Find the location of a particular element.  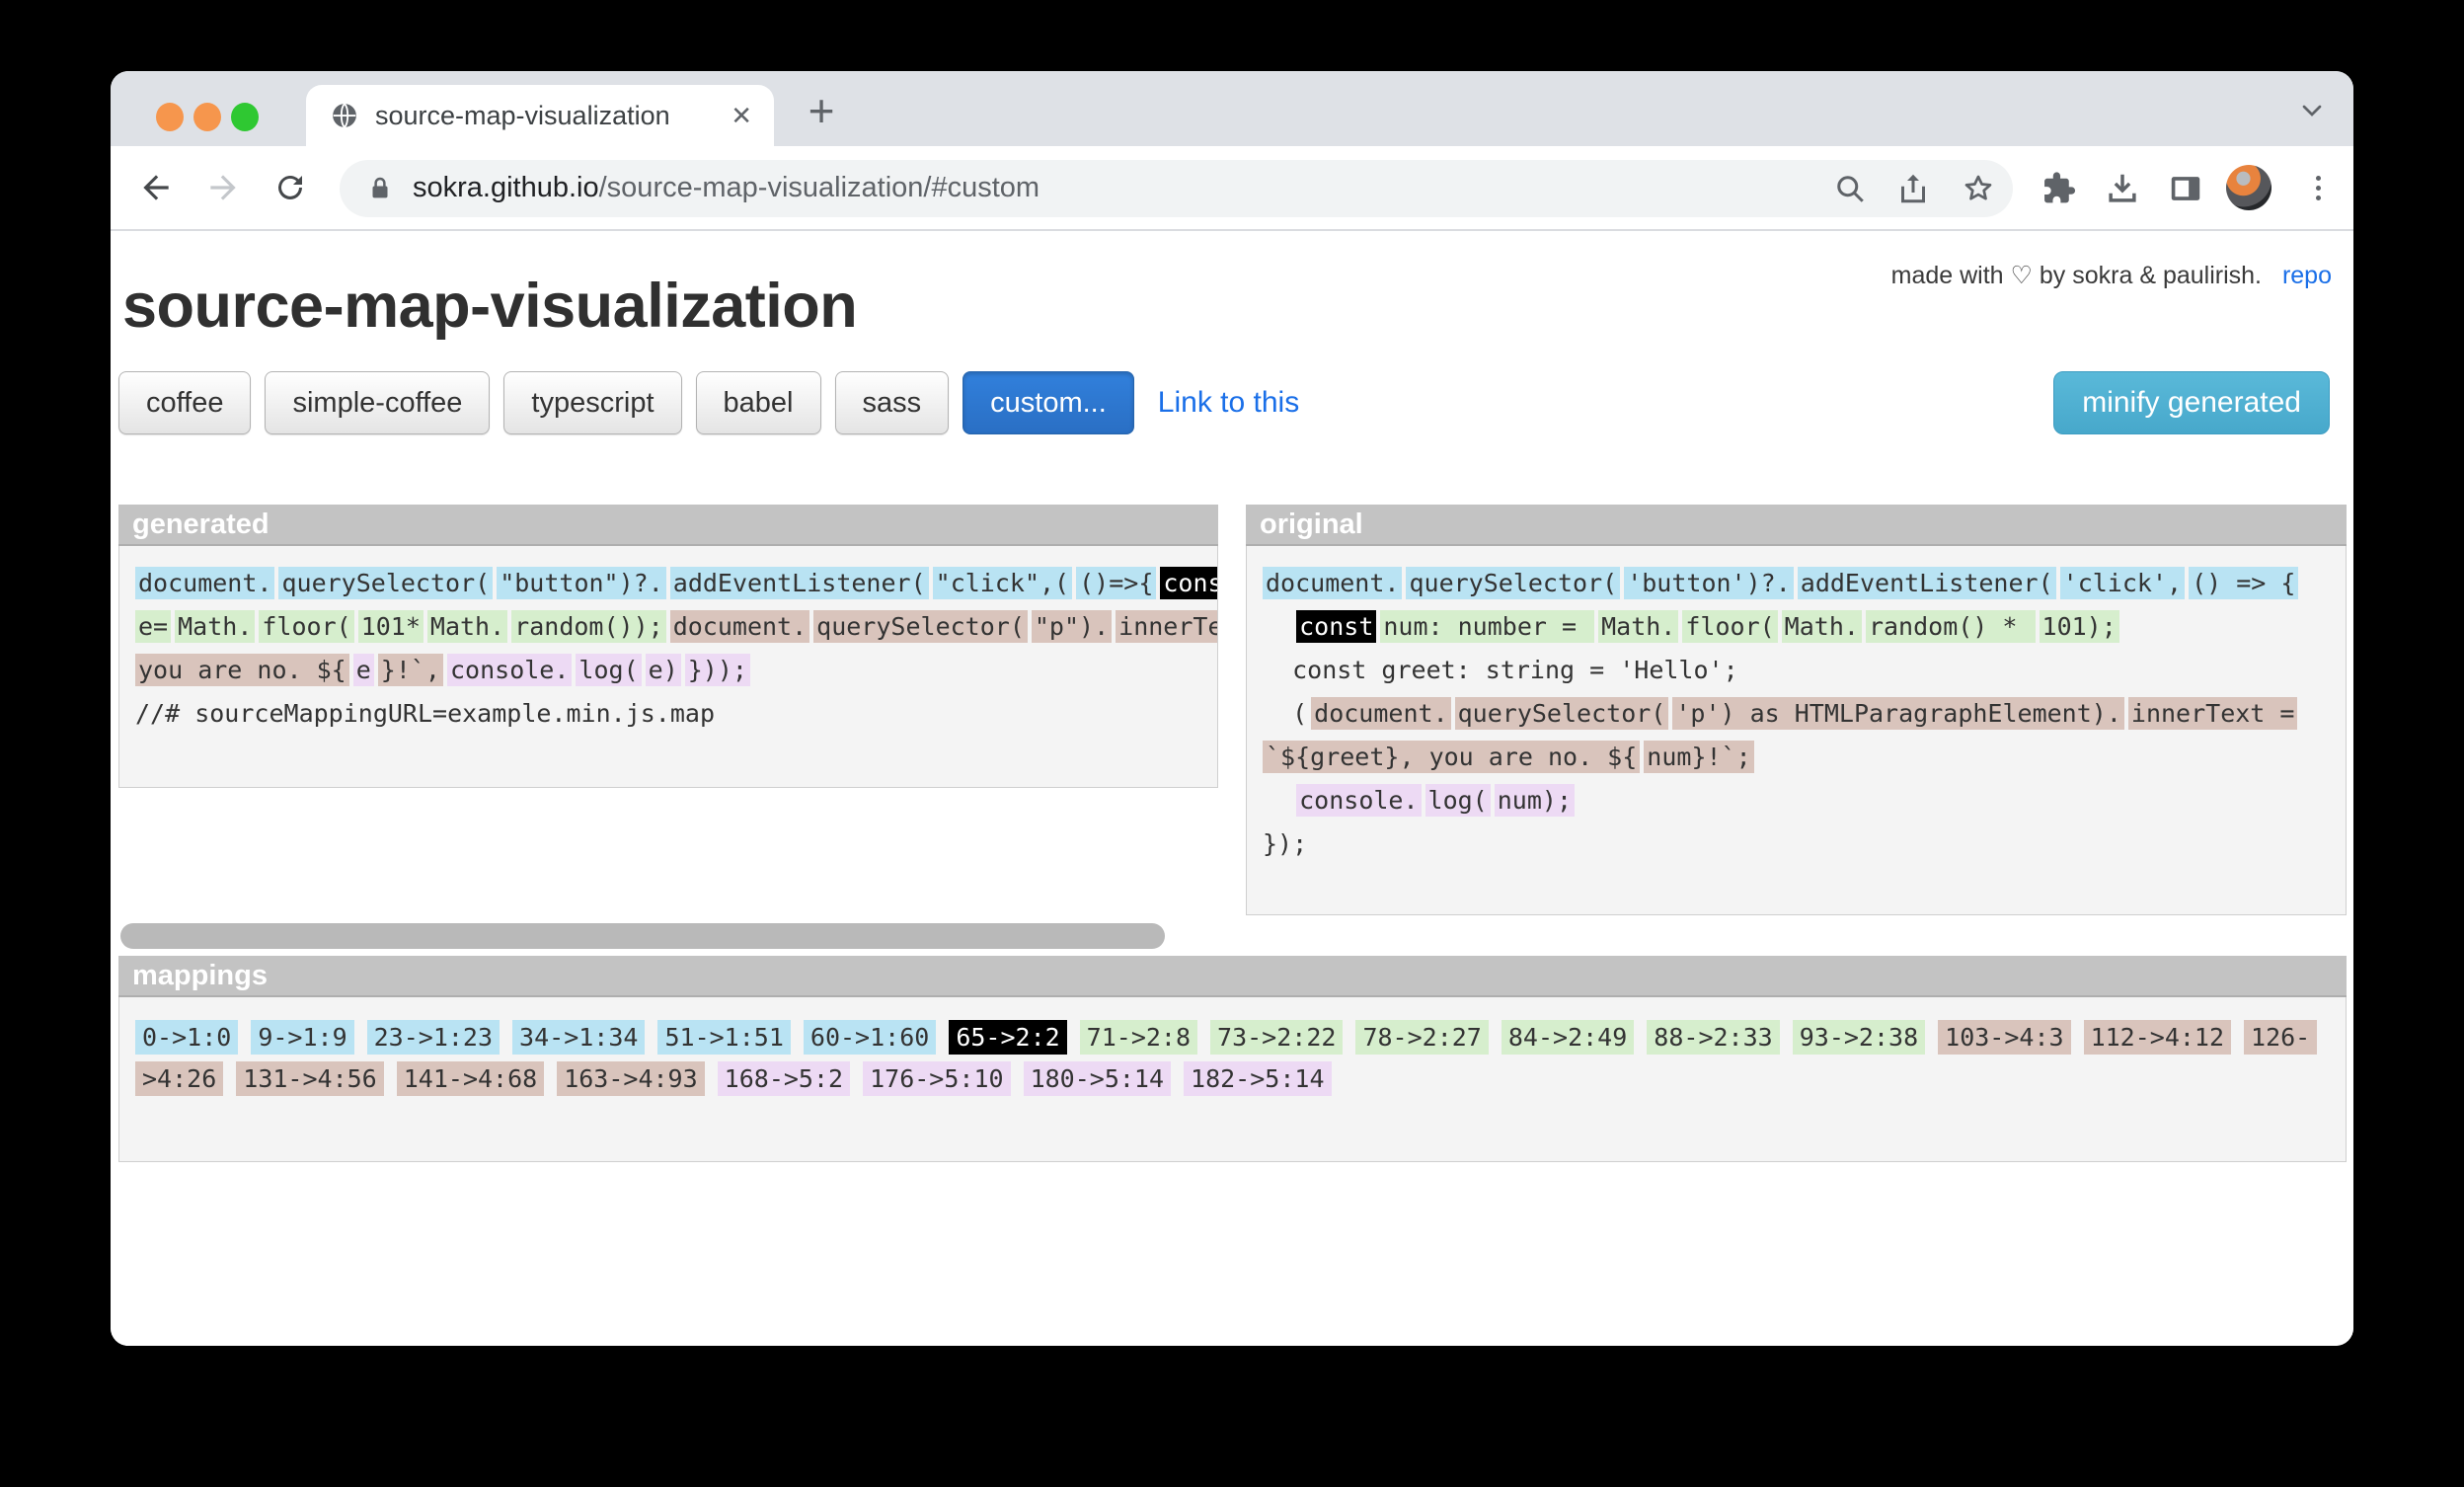

browser-tab: source-map-visualization ✕ is located at coordinates (540, 115).